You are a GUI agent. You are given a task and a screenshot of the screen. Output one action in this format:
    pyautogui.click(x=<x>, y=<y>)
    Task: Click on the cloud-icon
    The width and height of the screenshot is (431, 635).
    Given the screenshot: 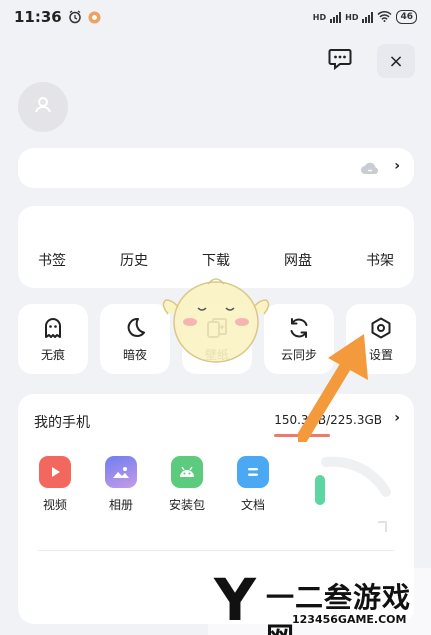 What is the action you would take?
    pyautogui.click(x=370, y=169)
    